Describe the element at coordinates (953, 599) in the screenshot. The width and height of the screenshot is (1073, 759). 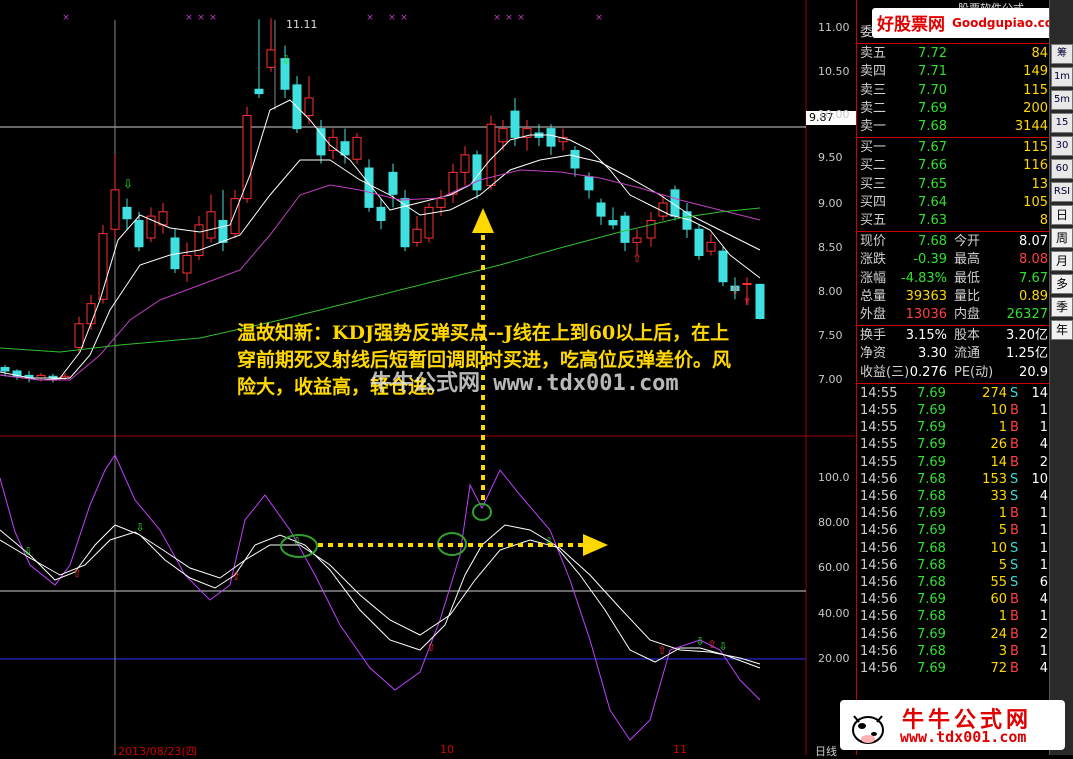
I see `tick-row: 14:56 7.69 60 B 4` at that location.